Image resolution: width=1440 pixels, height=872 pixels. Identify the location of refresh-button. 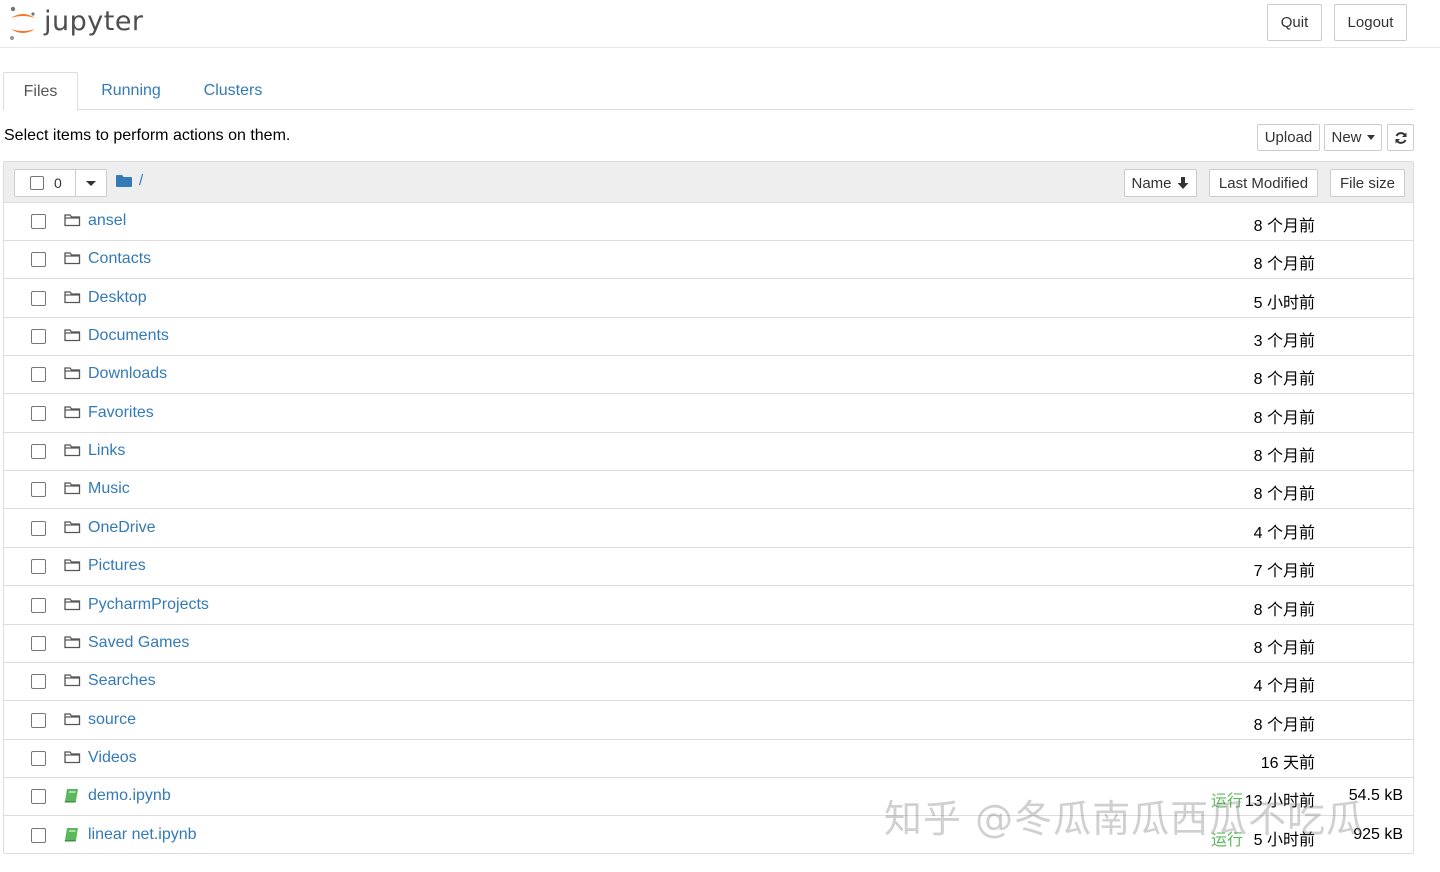
(1400, 137).